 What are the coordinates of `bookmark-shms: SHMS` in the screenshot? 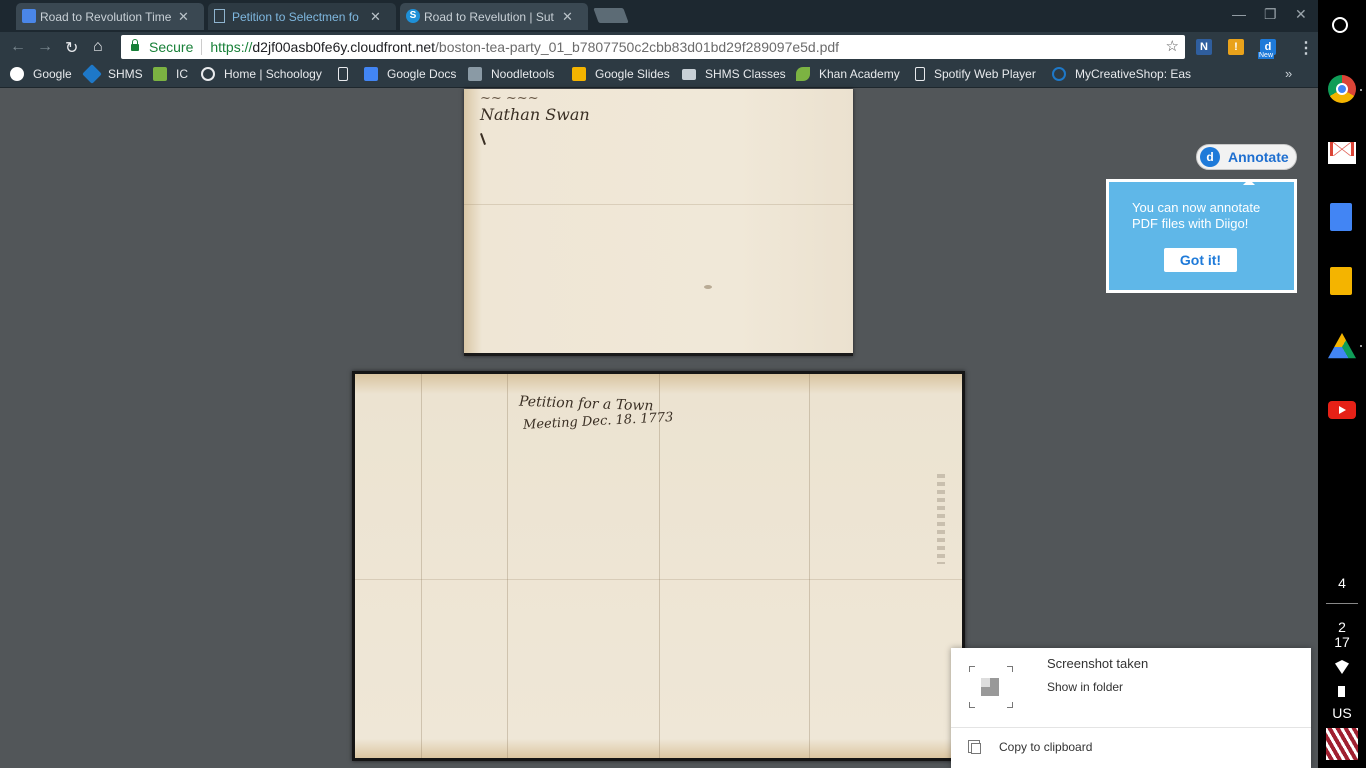 It's located at (112, 74).